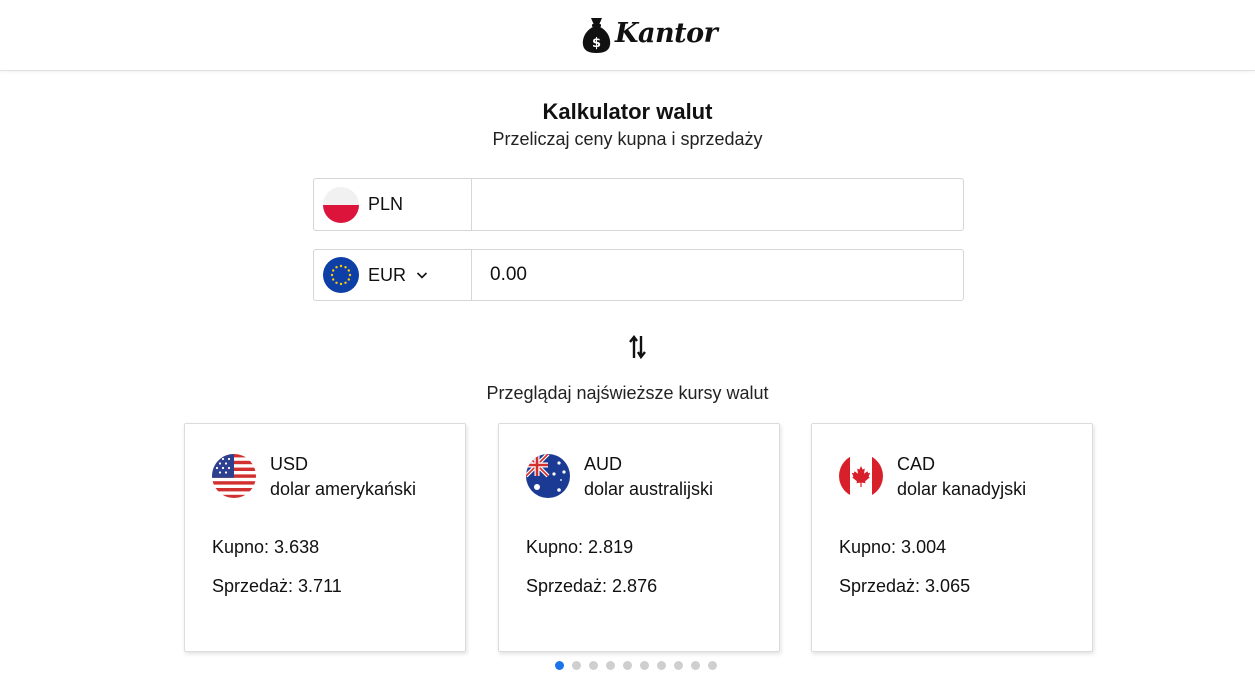 Image resolution: width=1255 pixels, height=697 pixels. I want to click on sell-rate: Sprzedaż: 3.065, so click(905, 586).